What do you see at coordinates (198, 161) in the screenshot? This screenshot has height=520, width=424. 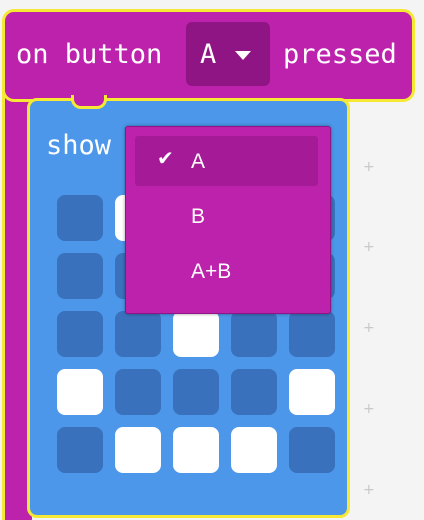 I see `menu-item-label: A` at bounding box center [198, 161].